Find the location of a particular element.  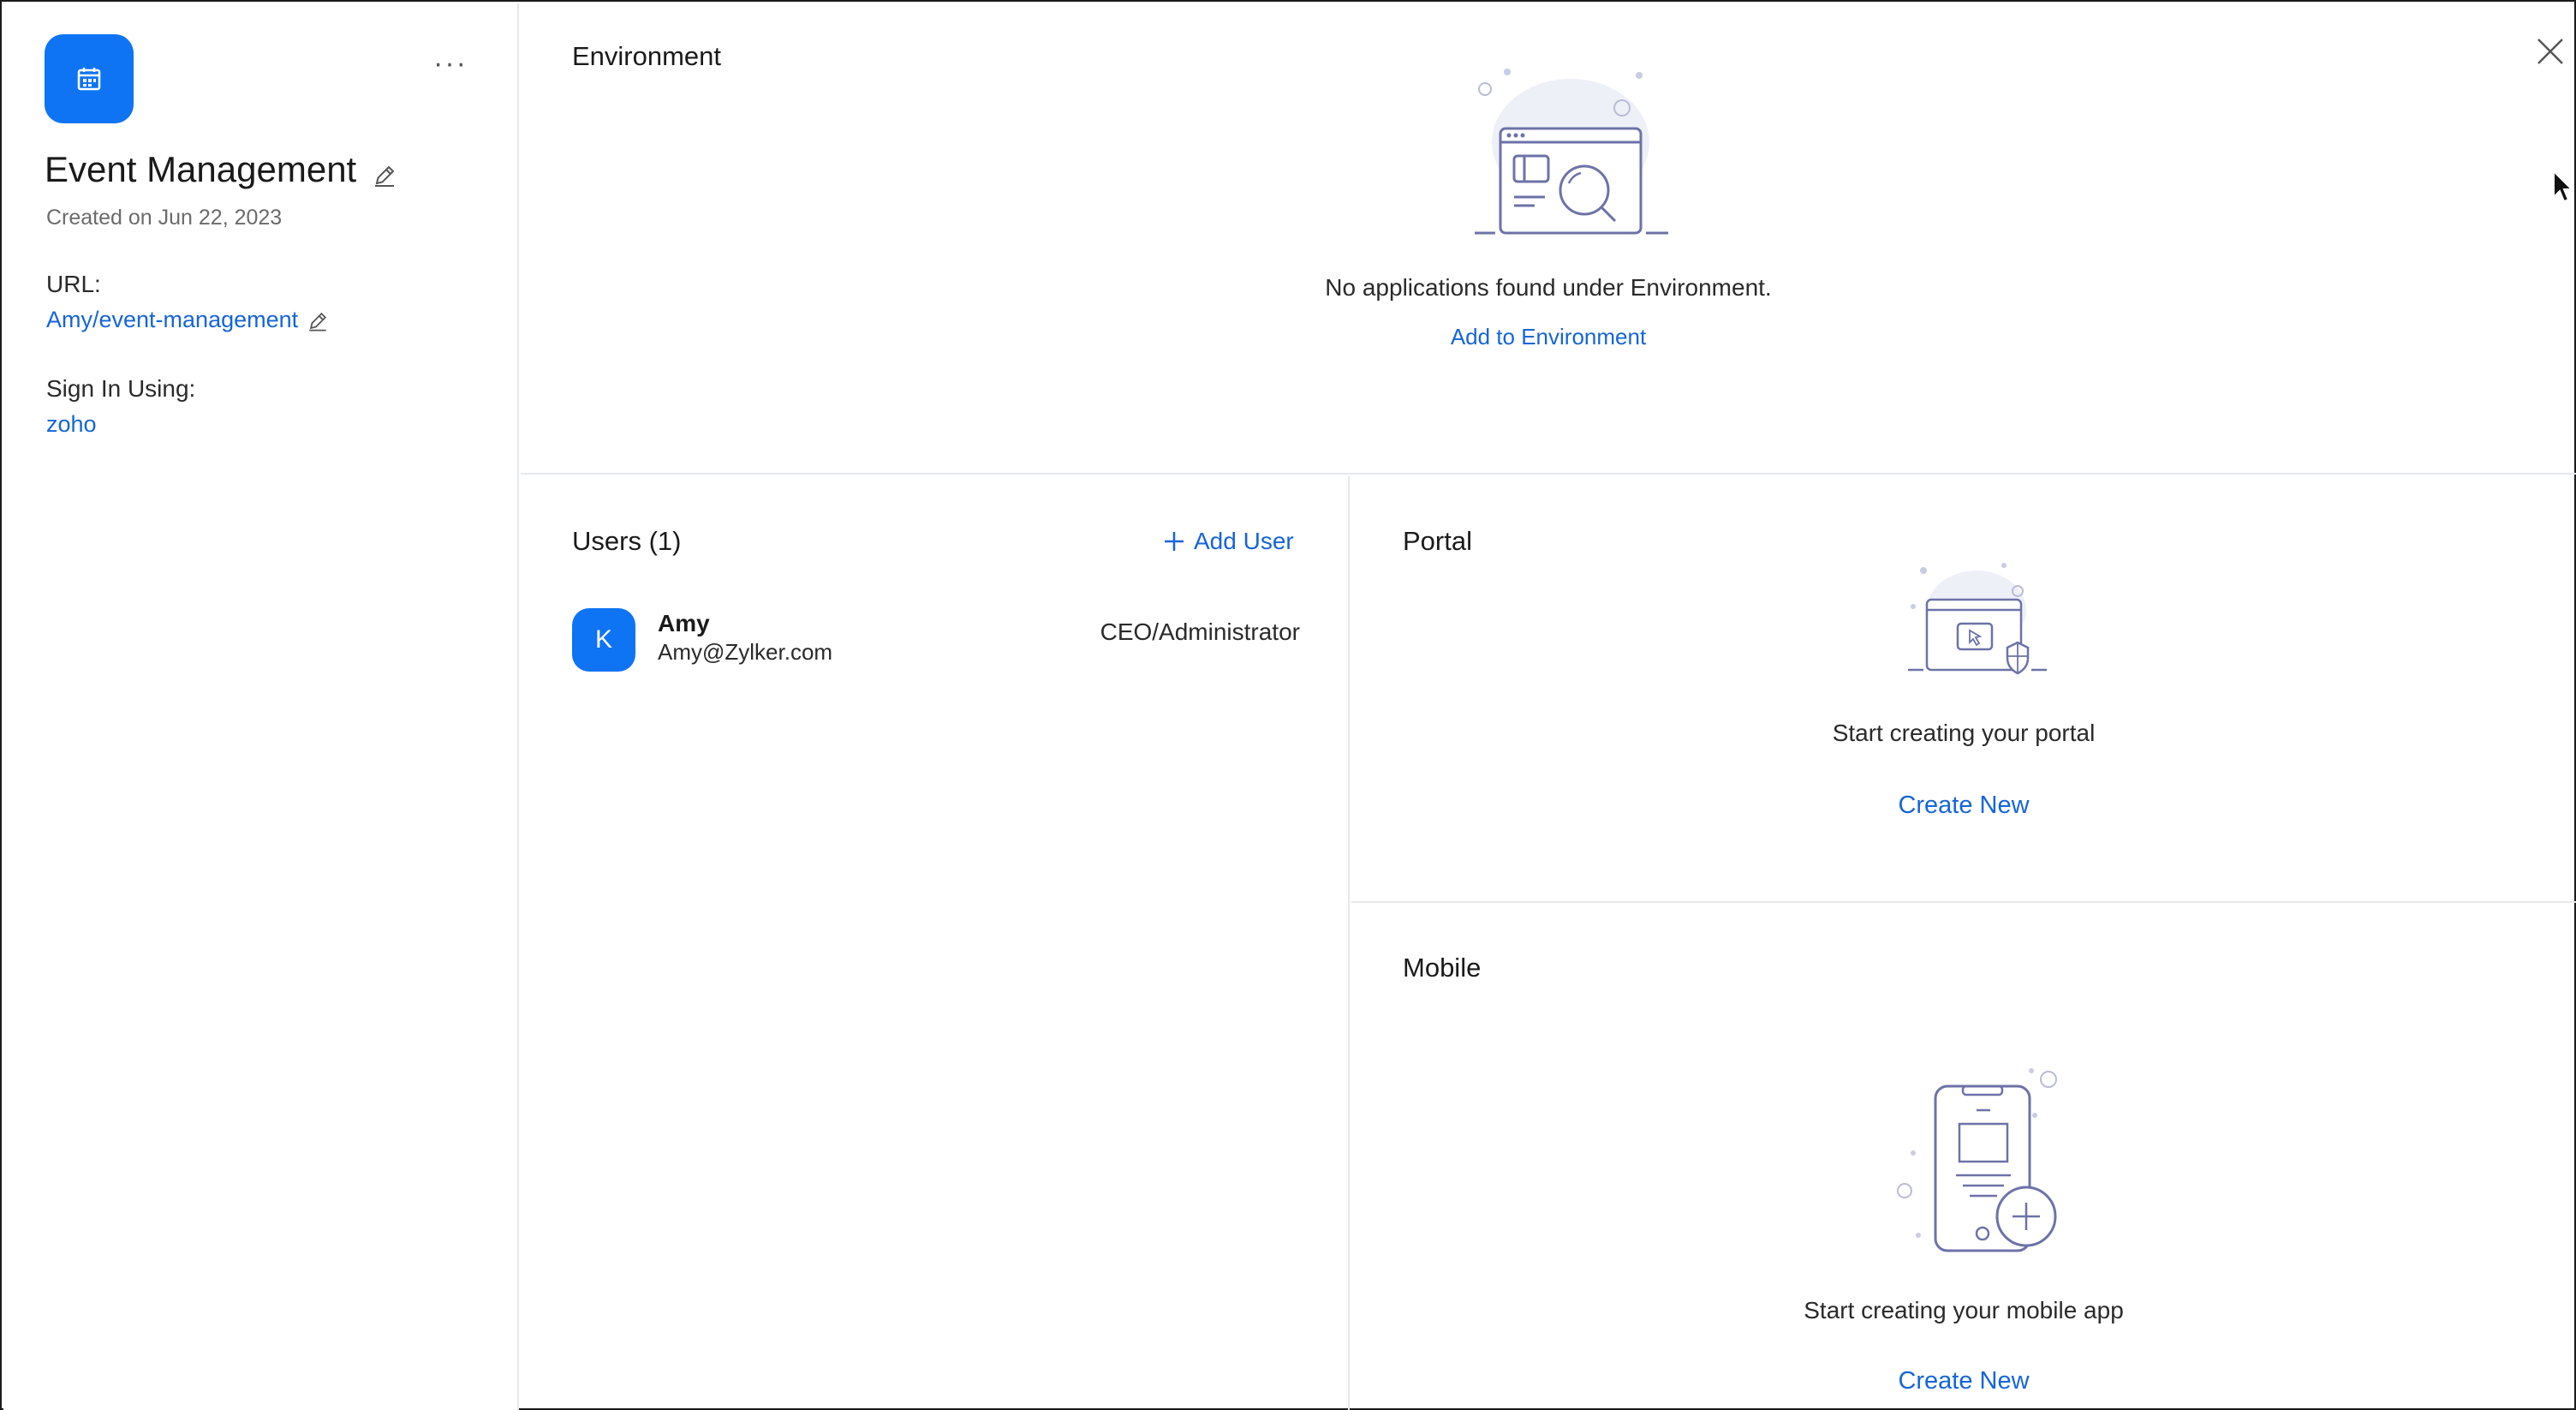

plus-icon is located at coordinates (1174, 541).